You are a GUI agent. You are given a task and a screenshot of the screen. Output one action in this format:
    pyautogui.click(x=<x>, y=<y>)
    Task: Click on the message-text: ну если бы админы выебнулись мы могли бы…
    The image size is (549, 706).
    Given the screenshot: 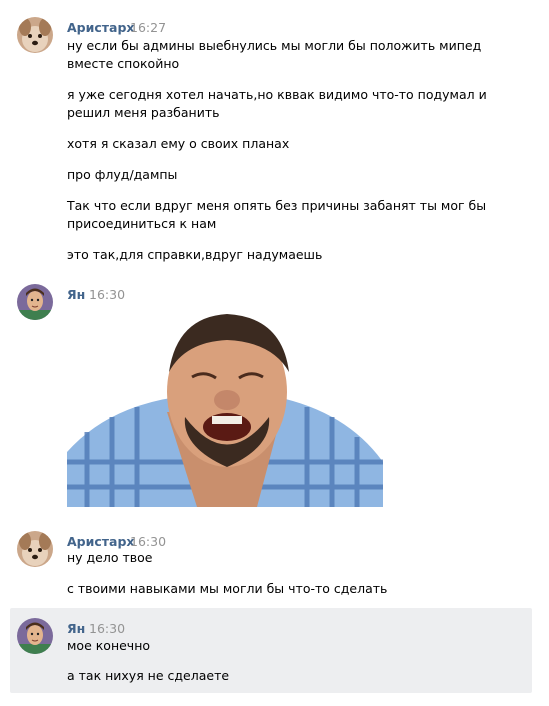 What is the action you would take?
    pyautogui.click(x=274, y=45)
    